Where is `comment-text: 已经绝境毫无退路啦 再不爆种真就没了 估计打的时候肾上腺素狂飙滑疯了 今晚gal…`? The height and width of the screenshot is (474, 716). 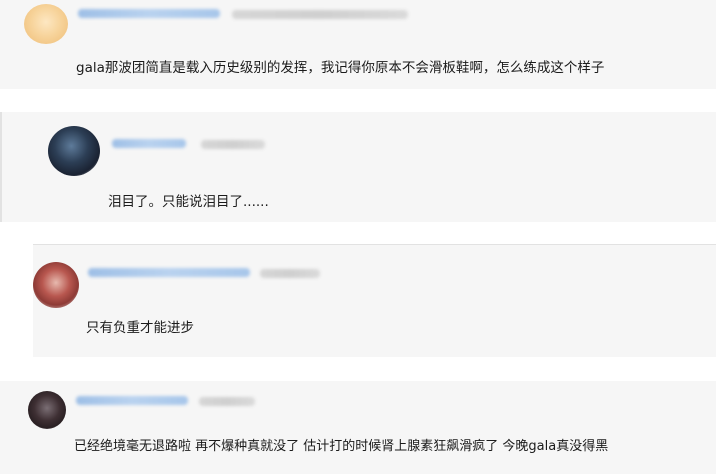
comment-text: 已经绝境毫无退路啦 再不爆种真就没了 估计打的时候肾上腺素狂飙滑疯了 今晚gal… is located at coordinates (341, 446).